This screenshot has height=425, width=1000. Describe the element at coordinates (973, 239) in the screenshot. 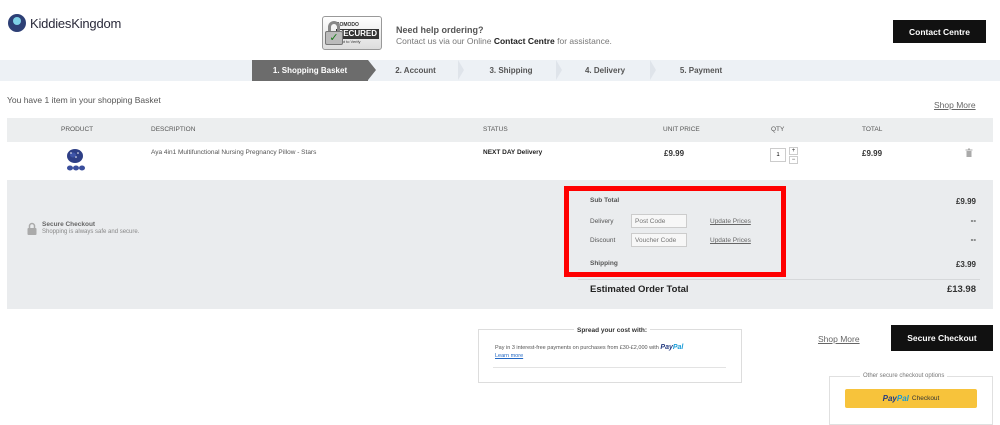

I see `discount-value: --` at that location.